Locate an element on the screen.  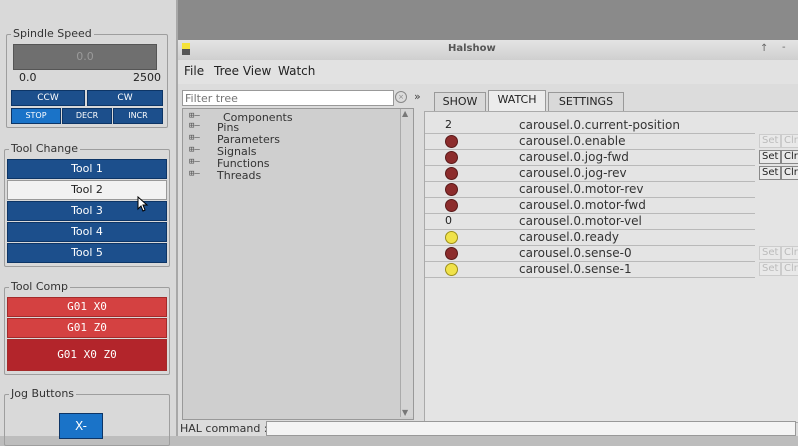
jog-buttons-legend: Jog Buttons is located at coordinates (43, 393).